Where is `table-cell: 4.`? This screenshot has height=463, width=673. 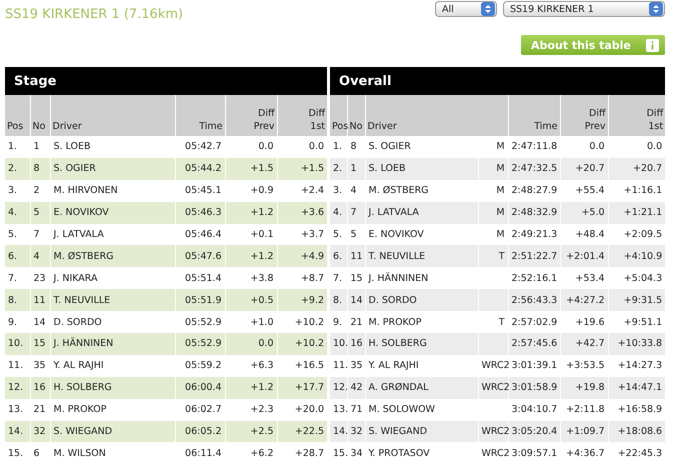 table-cell: 4. is located at coordinates (17, 213).